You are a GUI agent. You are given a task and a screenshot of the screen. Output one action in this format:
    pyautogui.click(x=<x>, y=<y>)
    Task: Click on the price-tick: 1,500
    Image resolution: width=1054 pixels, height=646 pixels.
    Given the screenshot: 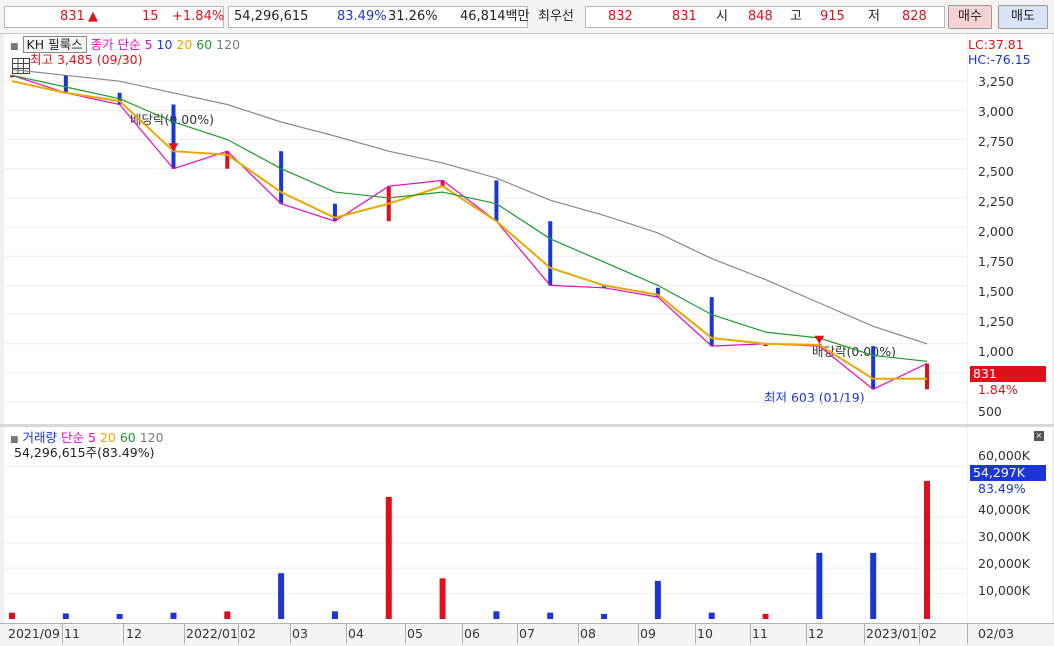 What is the action you would take?
    pyautogui.click(x=996, y=291)
    